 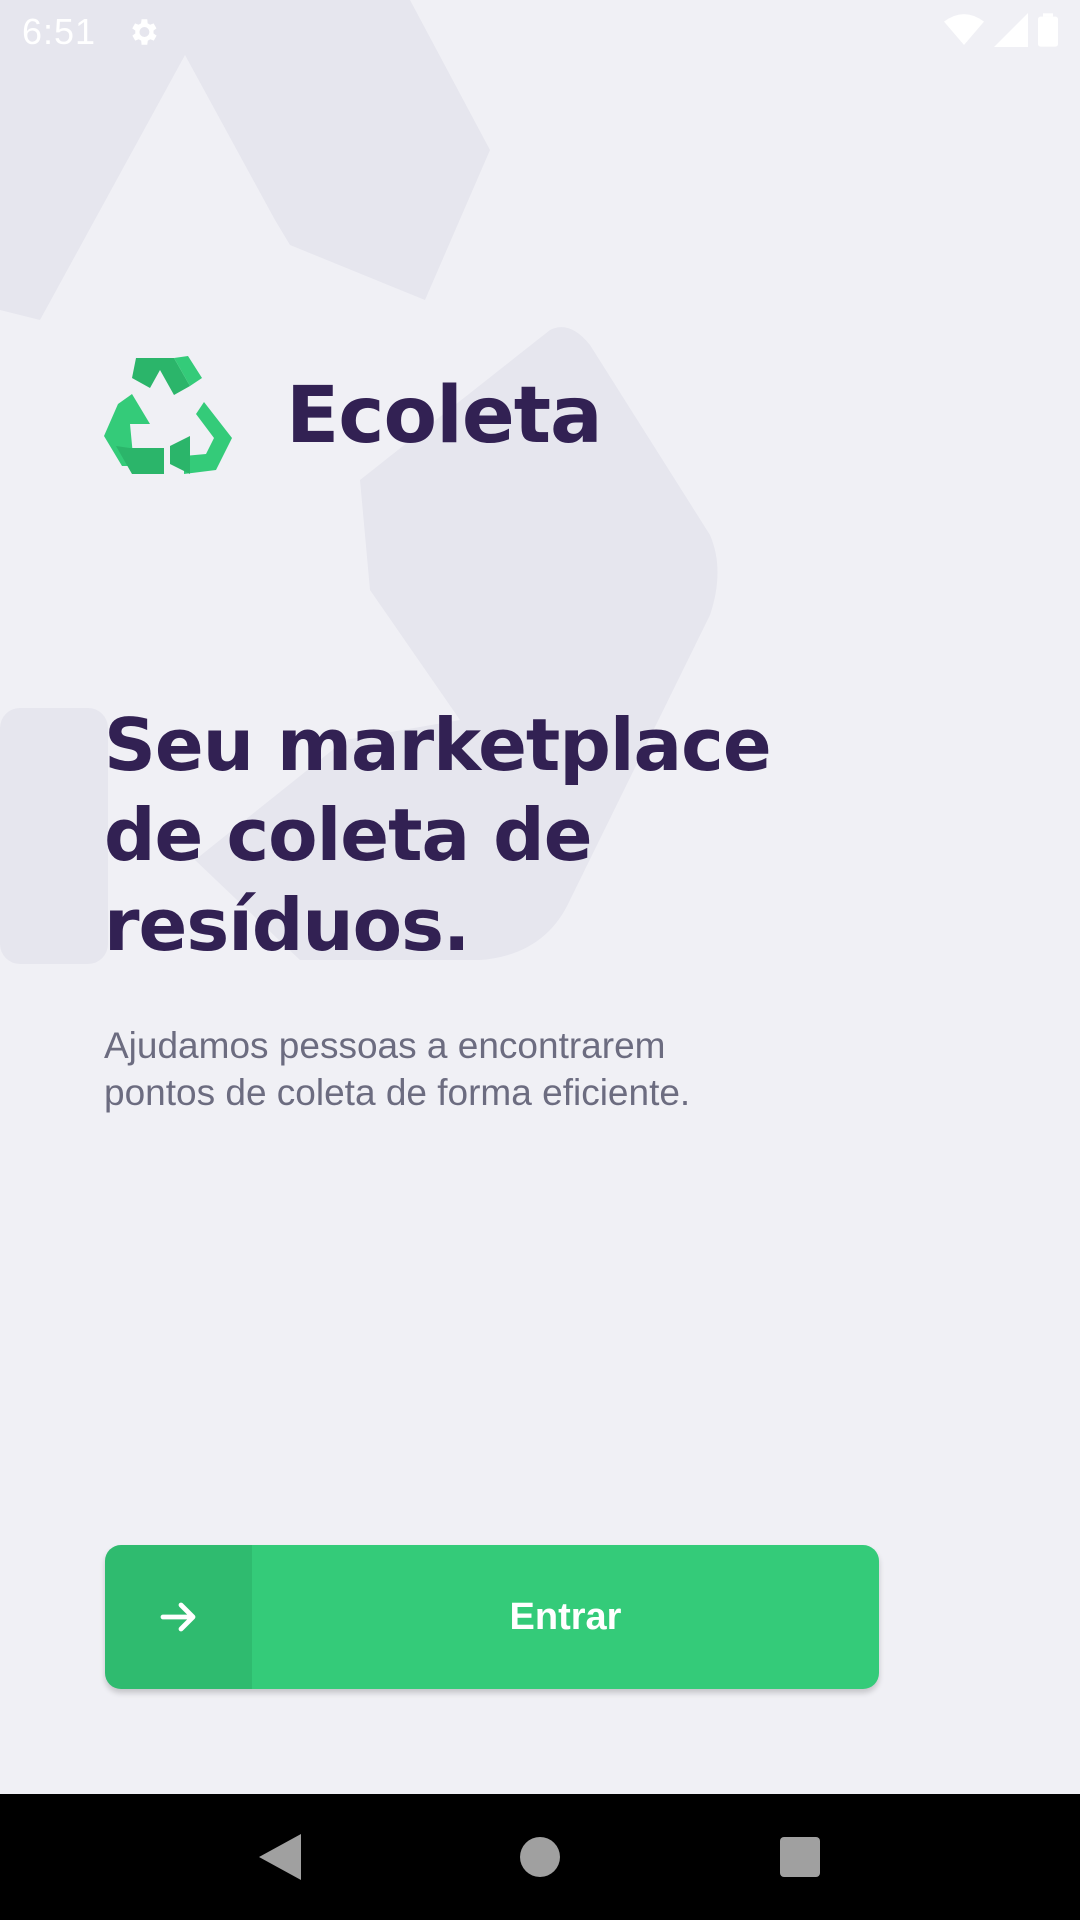 What do you see at coordinates (168, 415) in the screenshot?
I see `recycle-icon` at bounding box center [168, 415].